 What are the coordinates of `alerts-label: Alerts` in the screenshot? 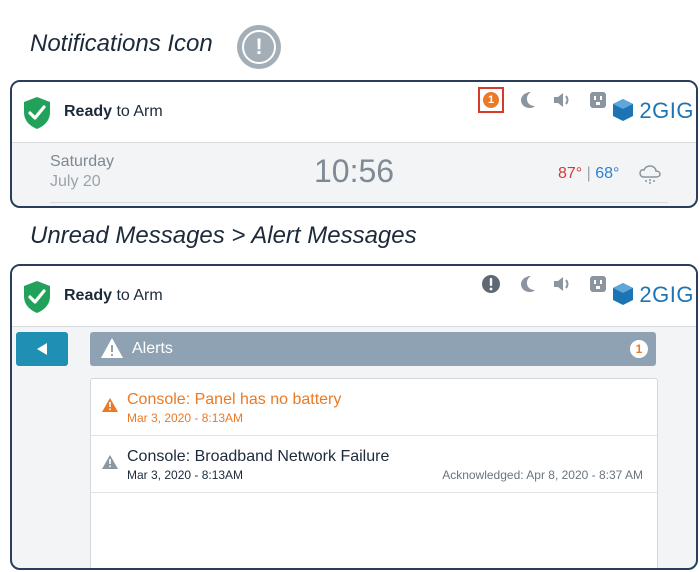 It's located at (152, 348).